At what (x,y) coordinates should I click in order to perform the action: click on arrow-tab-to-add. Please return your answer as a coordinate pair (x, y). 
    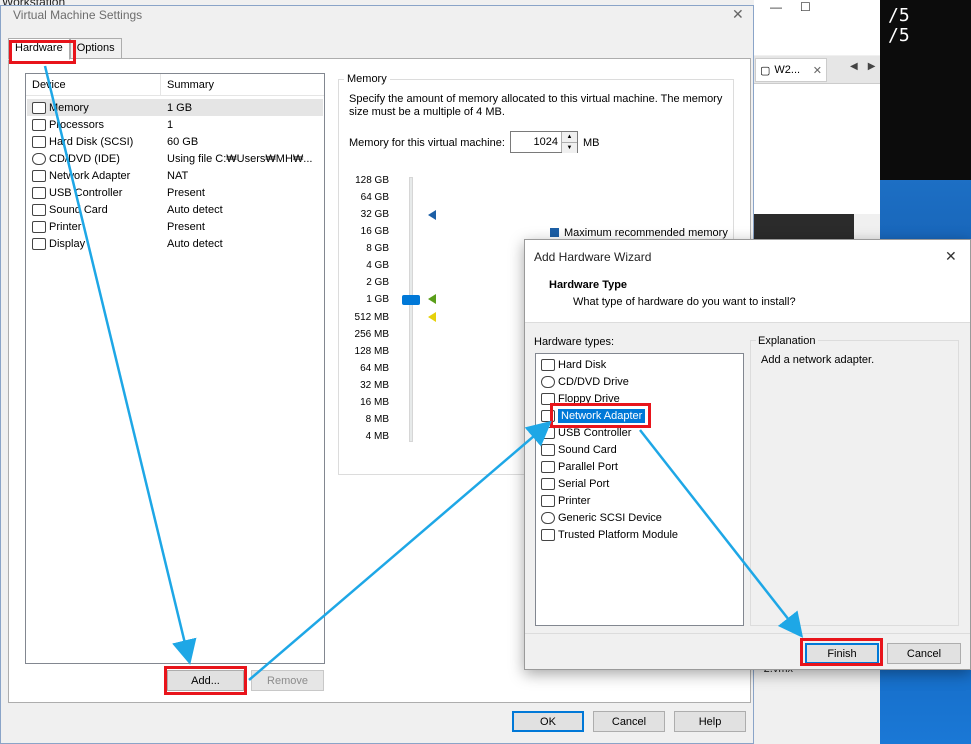
    Looking at the image, I should click on (120, 365).